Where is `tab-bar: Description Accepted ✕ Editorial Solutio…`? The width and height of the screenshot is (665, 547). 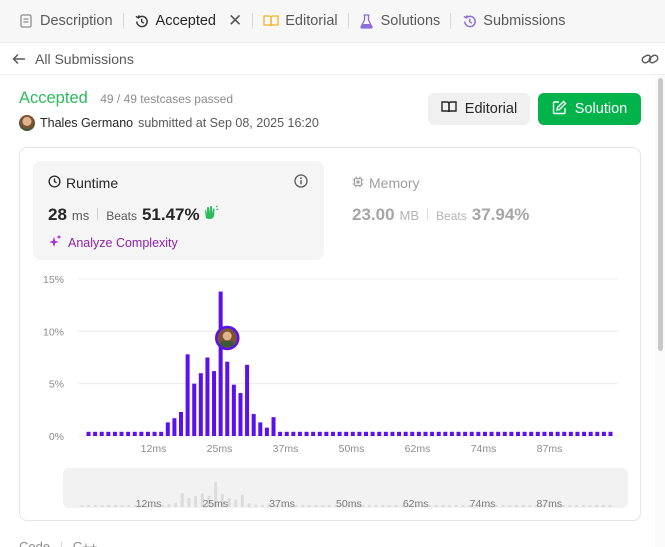
tab-bar: Description Accepted ✕ Editorial Solutio… is located at coordinates (332, 21).